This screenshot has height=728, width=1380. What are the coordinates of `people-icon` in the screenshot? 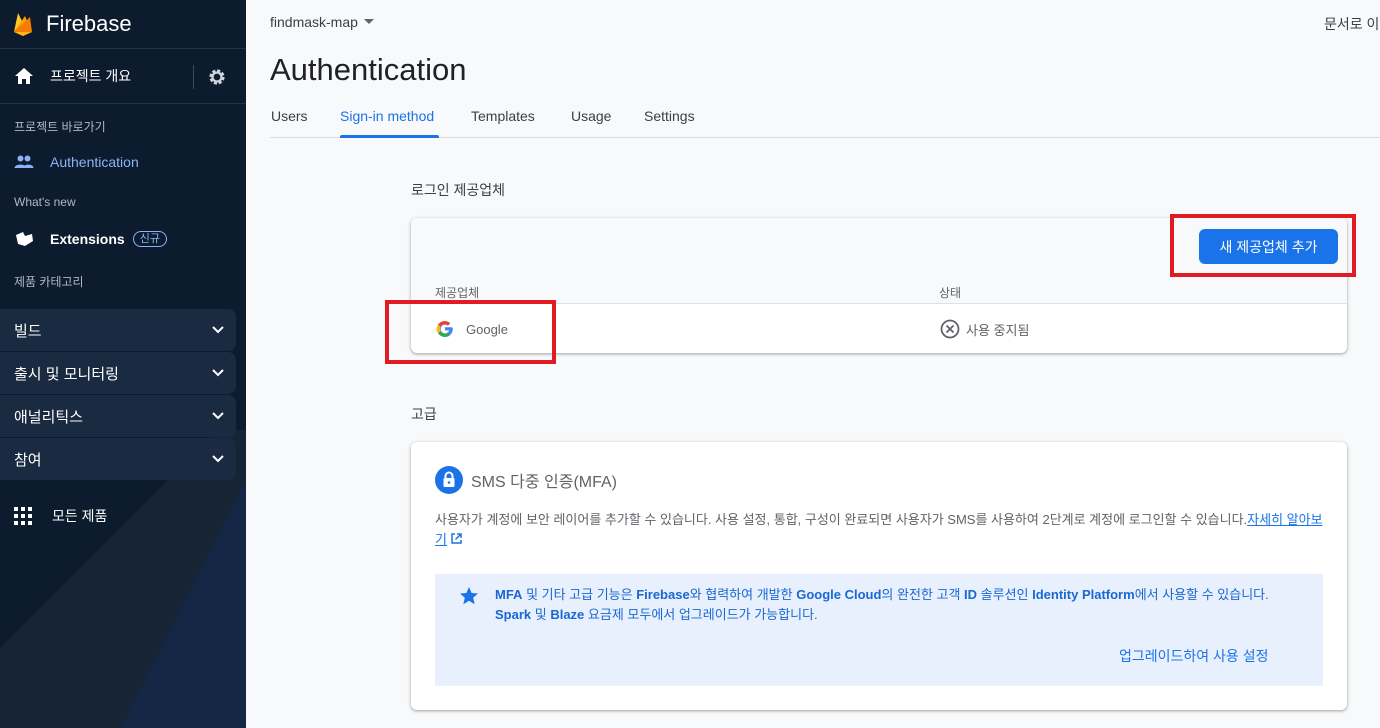 It's located at (24, 161).